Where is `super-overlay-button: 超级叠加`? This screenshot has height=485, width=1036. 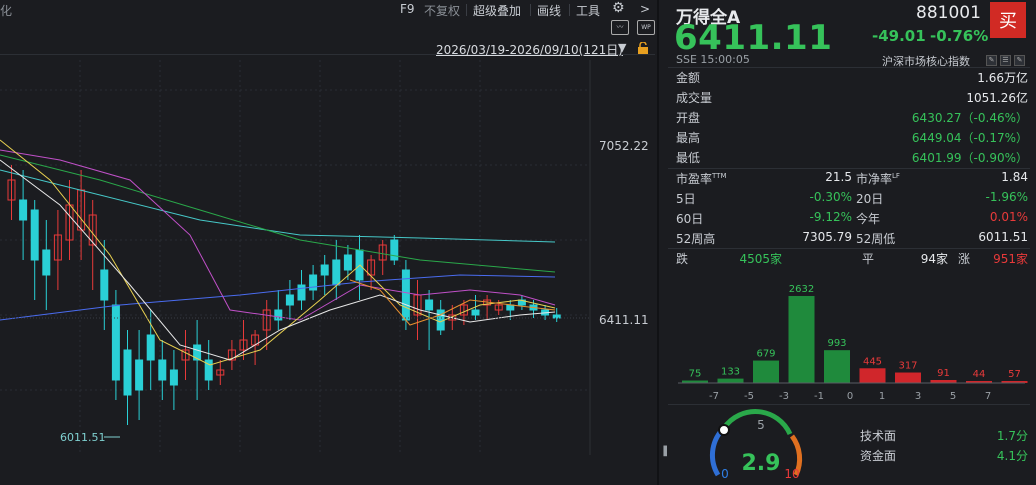
super-overlay-button: 超级叠加 is located at coordinates (497, 10).